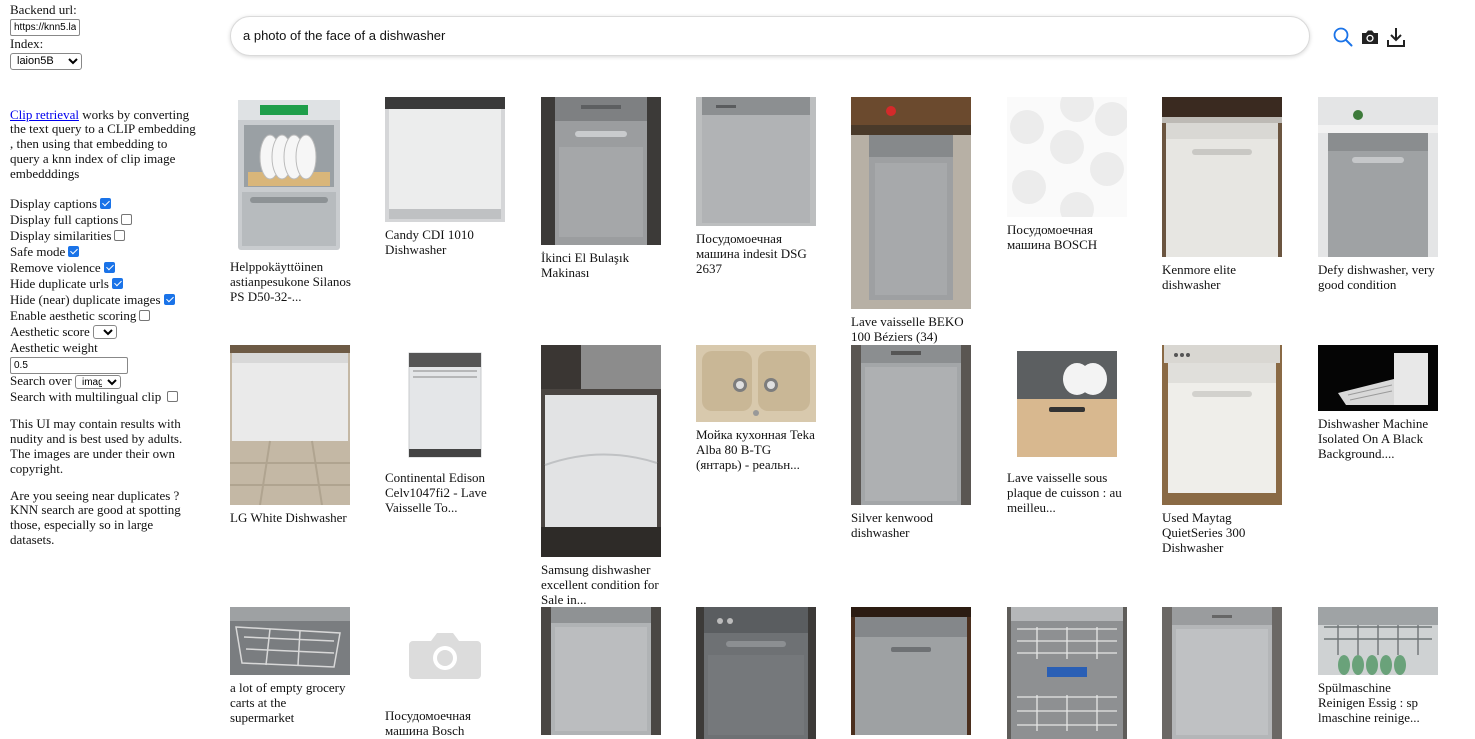 The image size is (1475, 739). I want to click on option-label: Display captions, so click(54, 204).